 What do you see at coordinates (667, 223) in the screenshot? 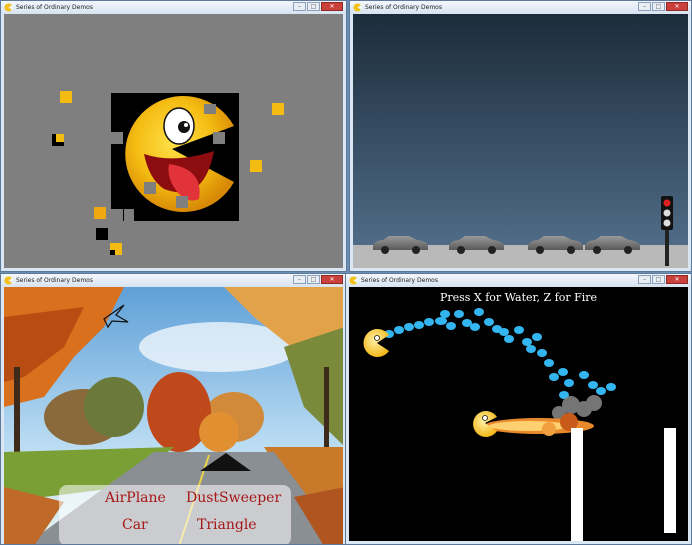
I see `green-light` at bounding box center [667, 223].